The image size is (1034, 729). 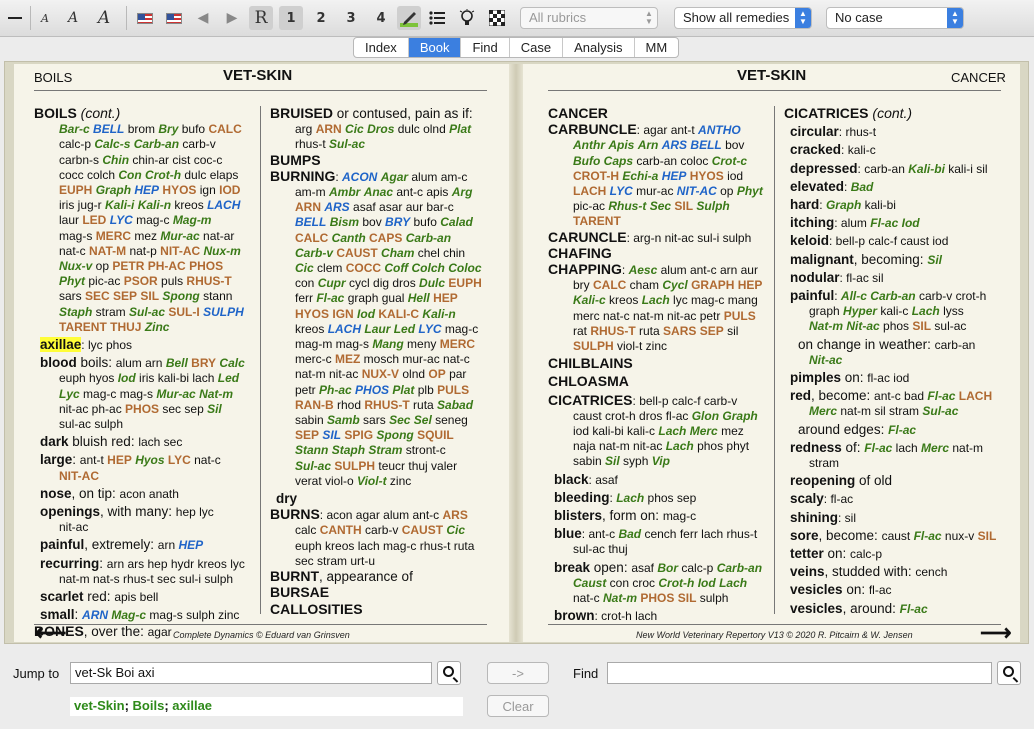 What do you see at coordinates (824, 168) in the screenshot?
I see `rubric-depressed: depressed` at bounding box center [824, 168].